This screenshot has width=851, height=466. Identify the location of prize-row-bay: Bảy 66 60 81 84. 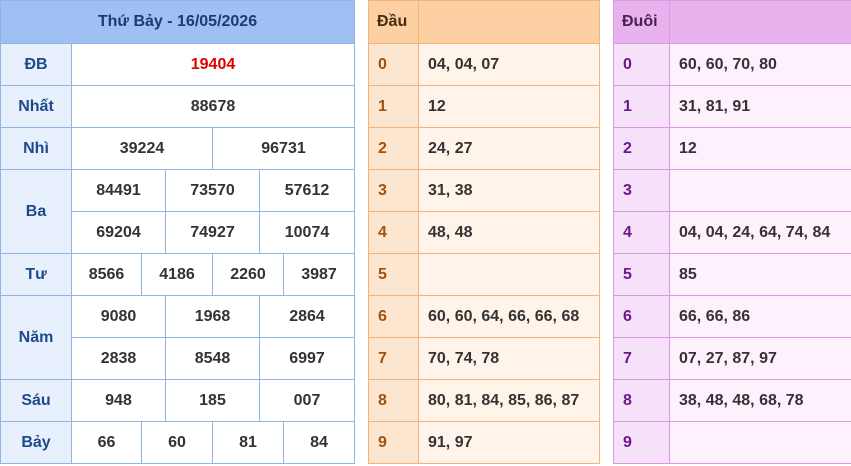
(177, 442).